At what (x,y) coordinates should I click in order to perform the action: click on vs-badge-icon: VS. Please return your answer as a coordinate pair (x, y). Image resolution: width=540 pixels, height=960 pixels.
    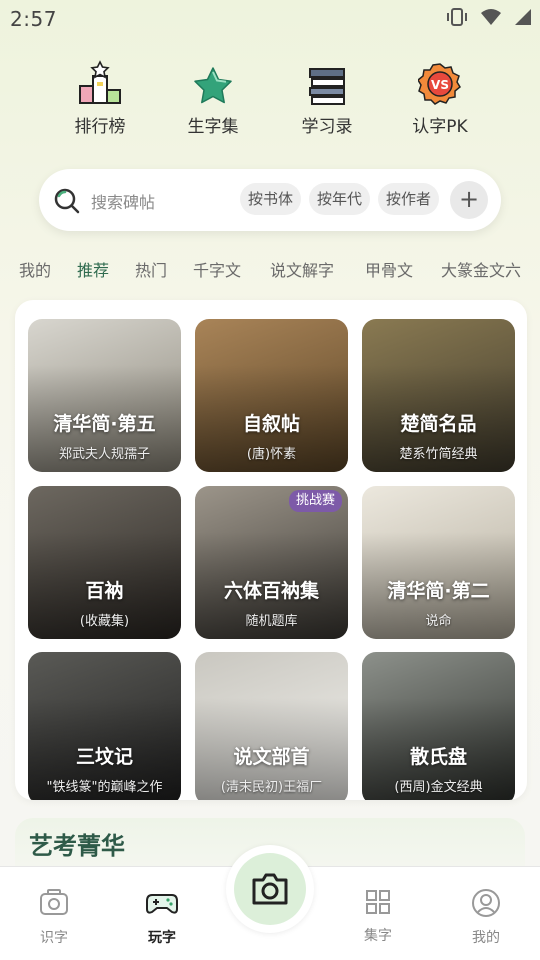
    Looking at the image, I should click on (439, 84).